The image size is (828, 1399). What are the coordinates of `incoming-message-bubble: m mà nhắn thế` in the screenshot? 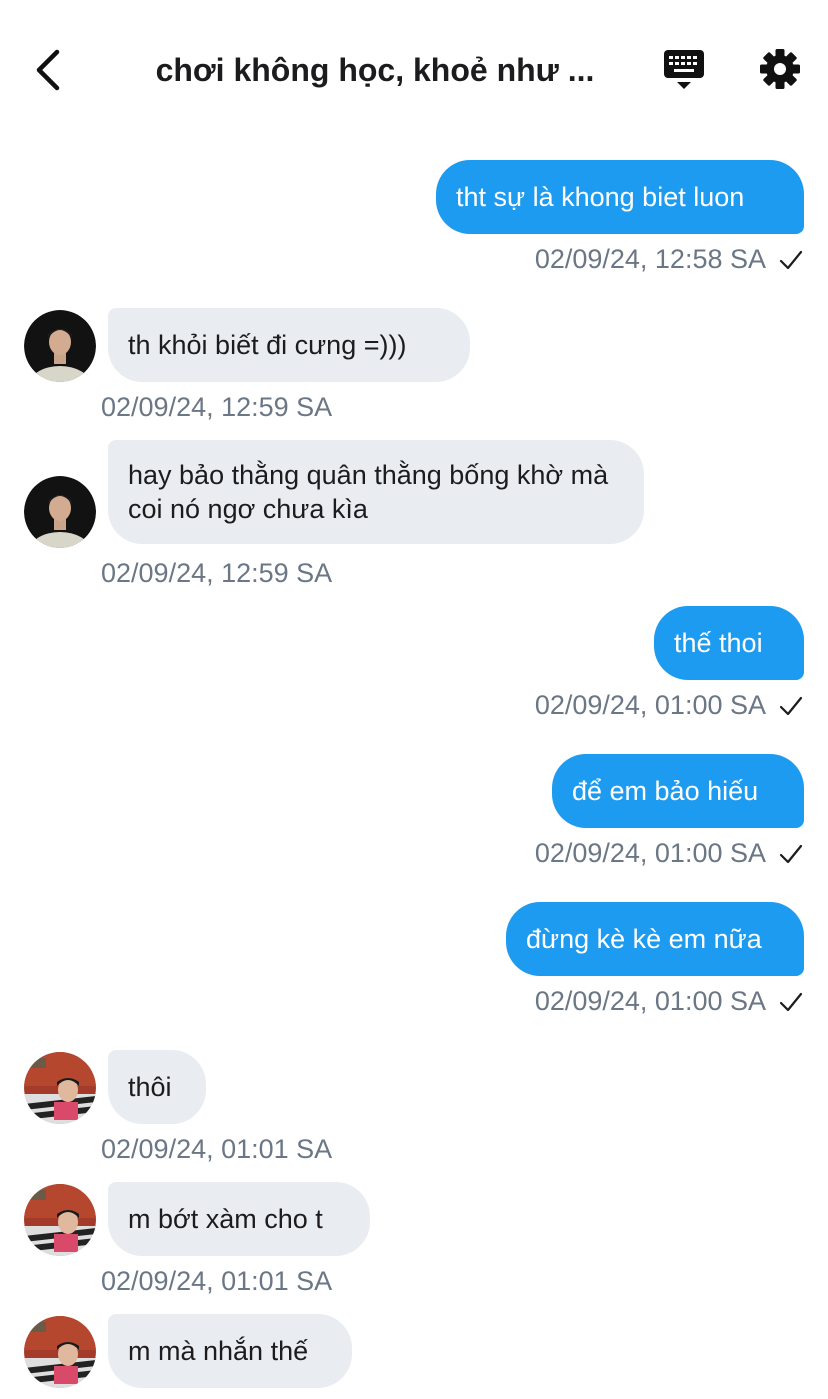 It's located at (230, 1351).